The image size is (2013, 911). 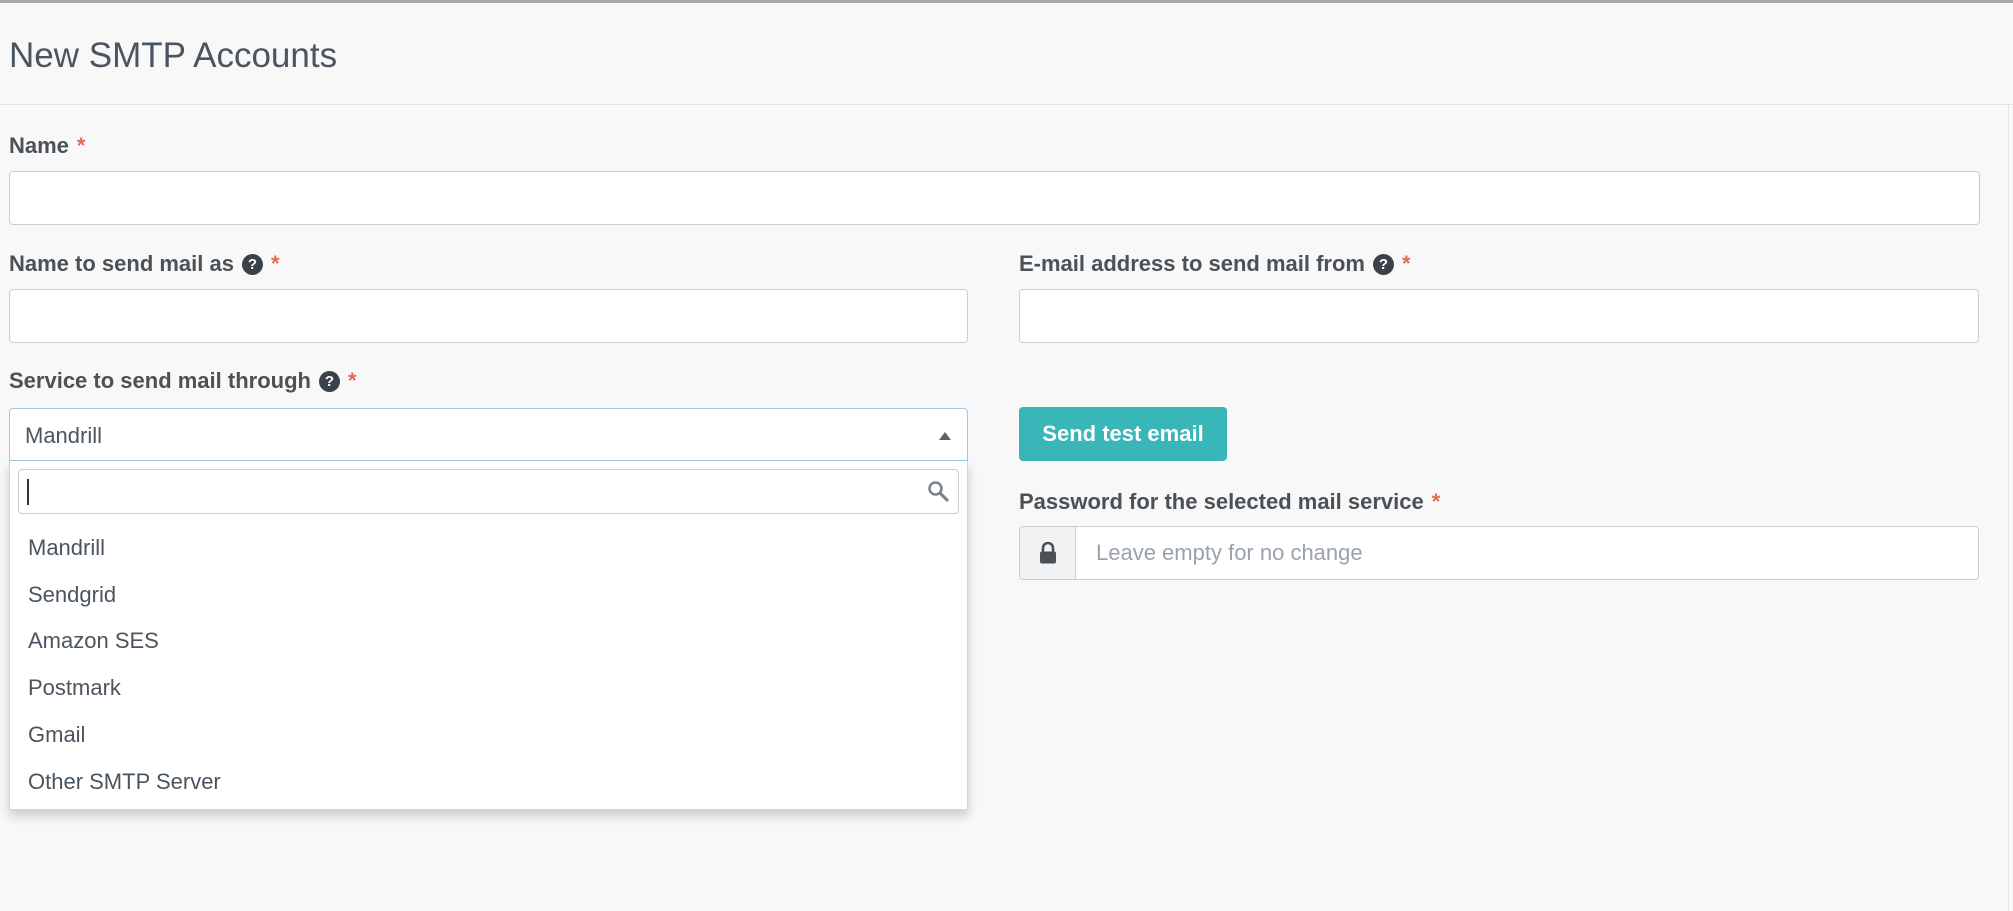 What do you see at coordinates (994, 198) in the screenshot?
I see `name-input` at bounding box center [994, 198].